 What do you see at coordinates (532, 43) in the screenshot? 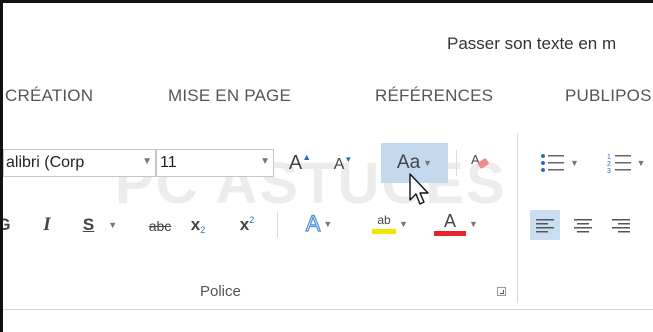
I see `document-title: Passer son texte en m` at bounding box center [532, 43].